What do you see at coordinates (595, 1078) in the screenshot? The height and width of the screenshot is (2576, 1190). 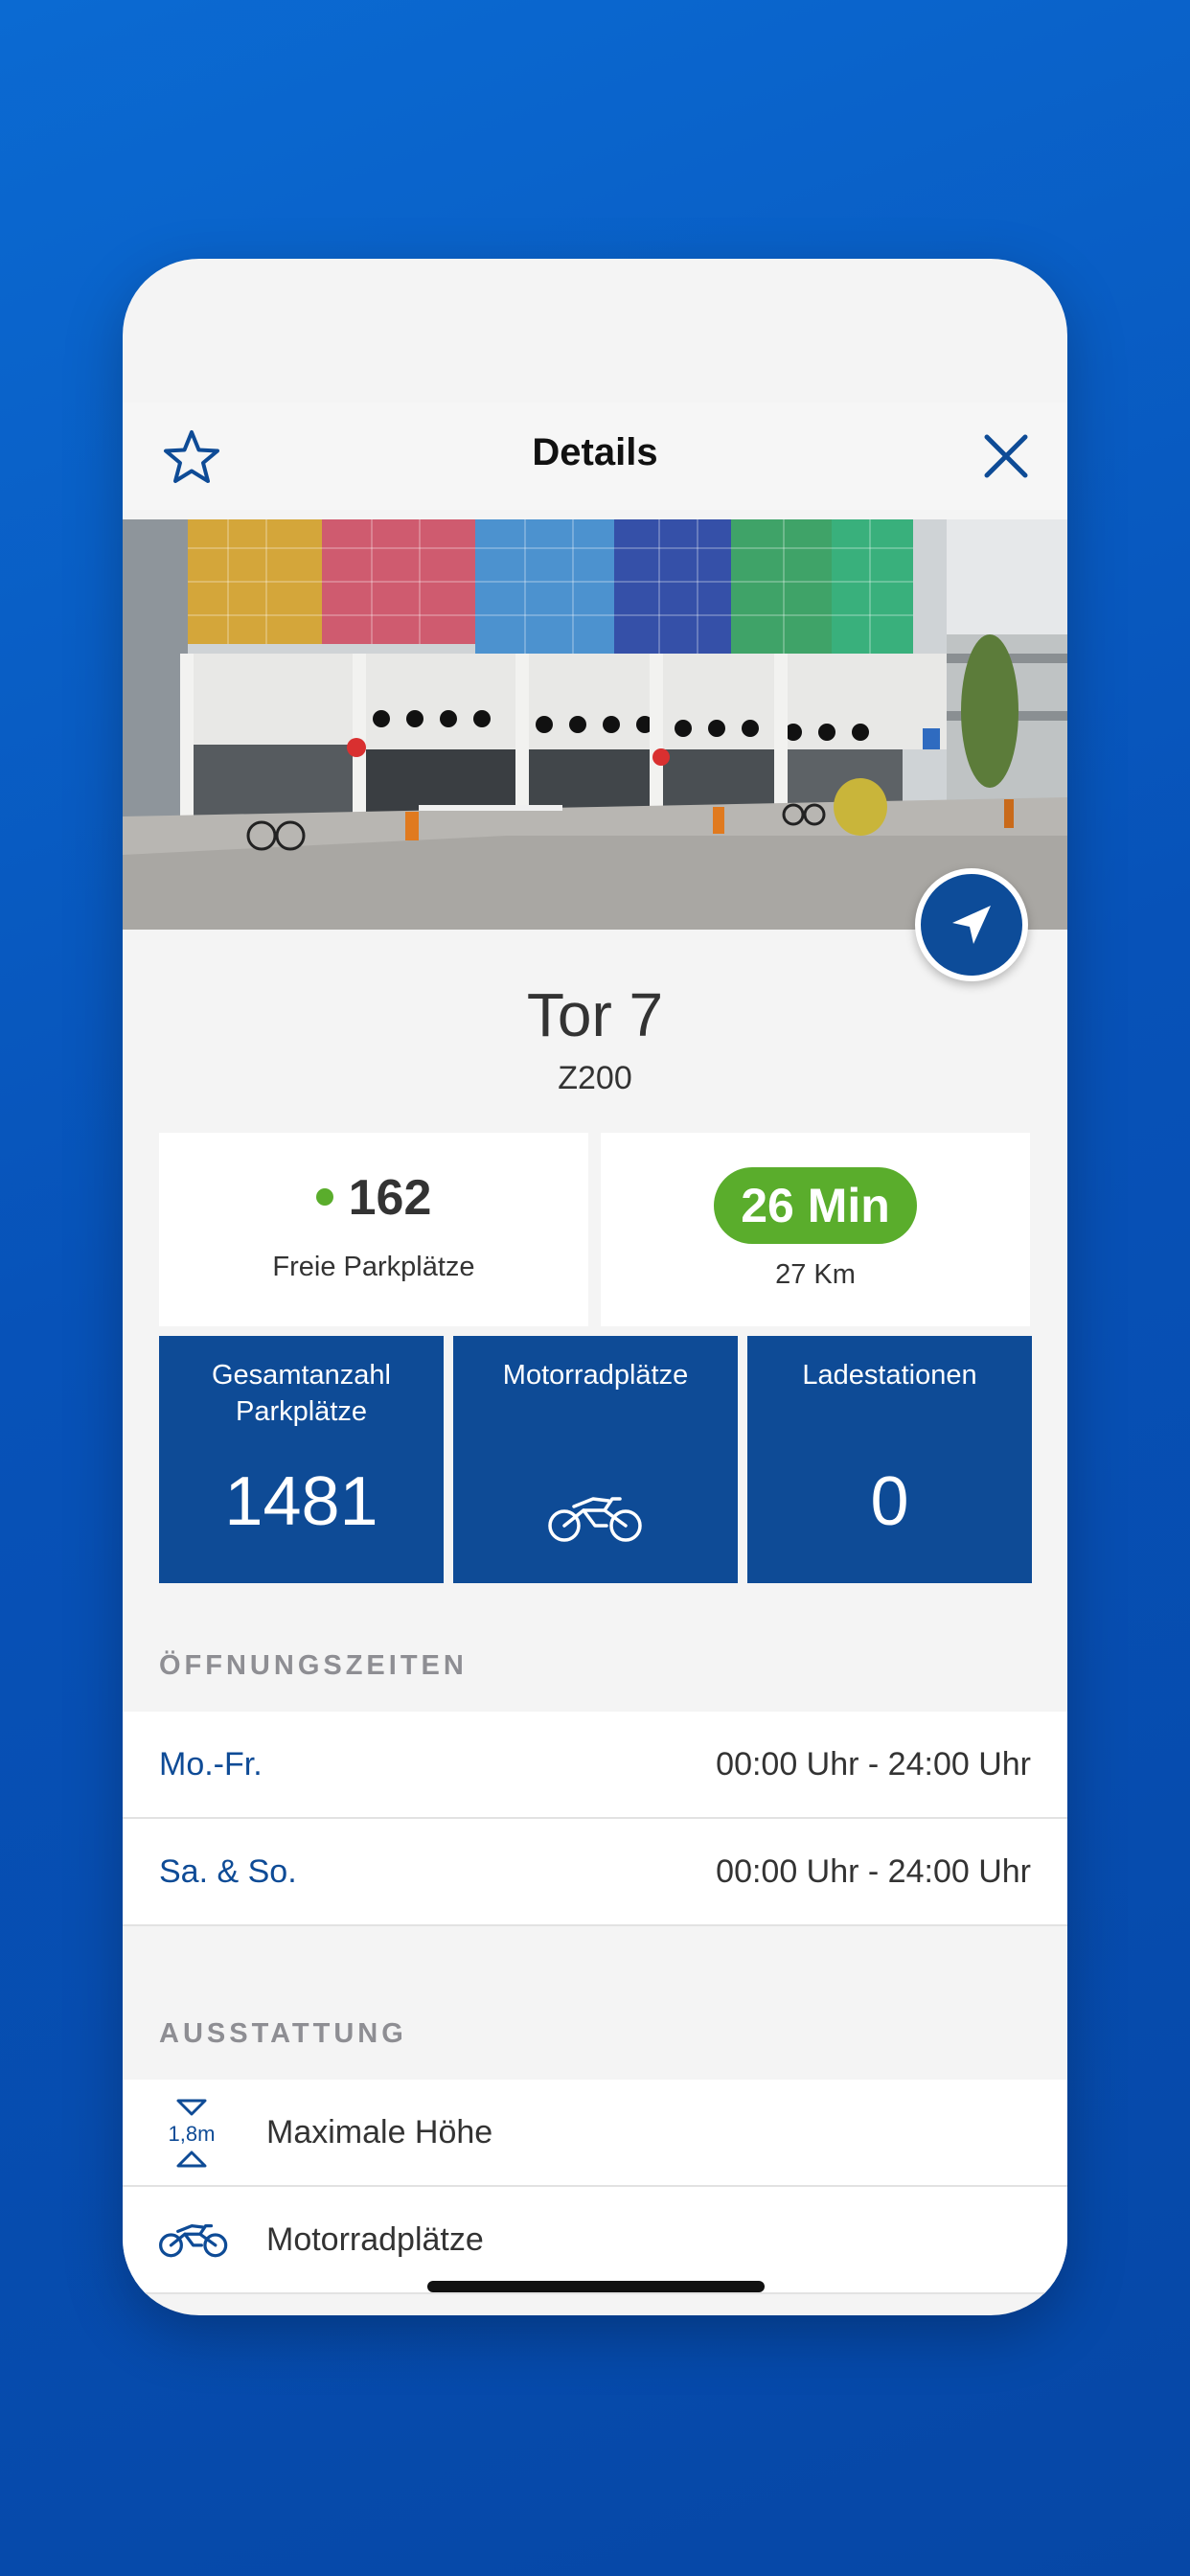 I see `parking-code: Z200` at bounding box center [595, 1078].